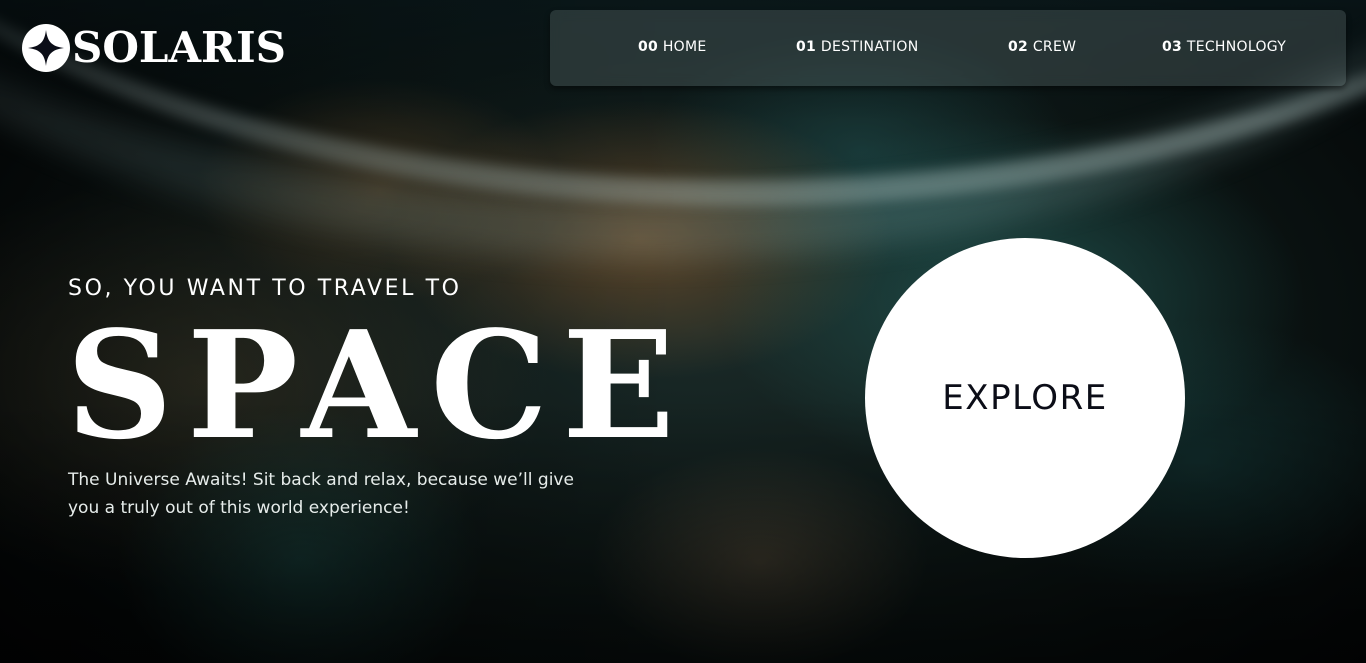 Image resolution: width=1366 pixels, height=663 pixels. Describe the element at coordinates (1018, 47) in the screenshot. I see `nav-number: 02` at that location.